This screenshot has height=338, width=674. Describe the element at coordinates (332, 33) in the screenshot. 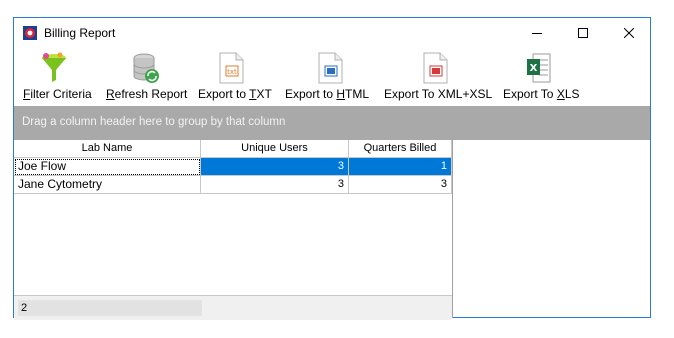

I see `title-bar: Billing Report` at that location.